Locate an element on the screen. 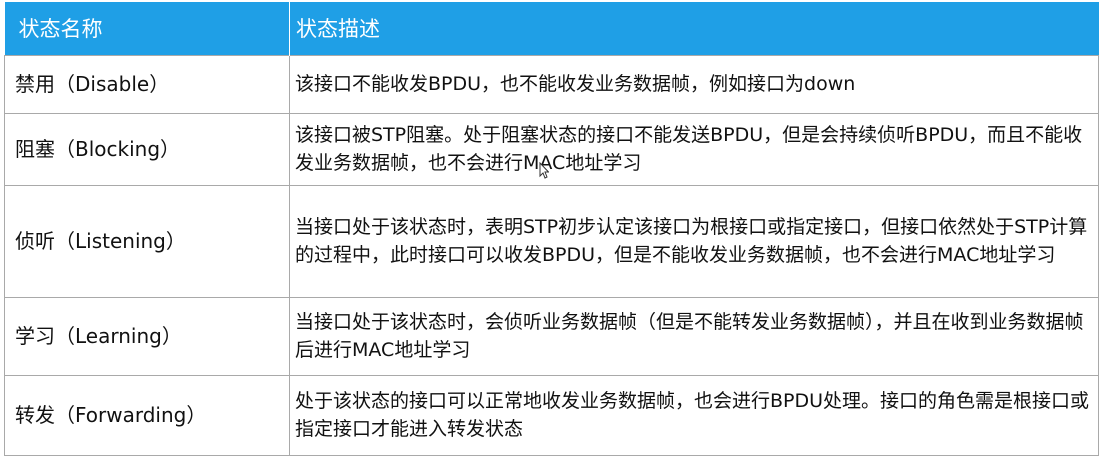  header-row: 状态名称 状态描述 is located at coordinates (551, 28).